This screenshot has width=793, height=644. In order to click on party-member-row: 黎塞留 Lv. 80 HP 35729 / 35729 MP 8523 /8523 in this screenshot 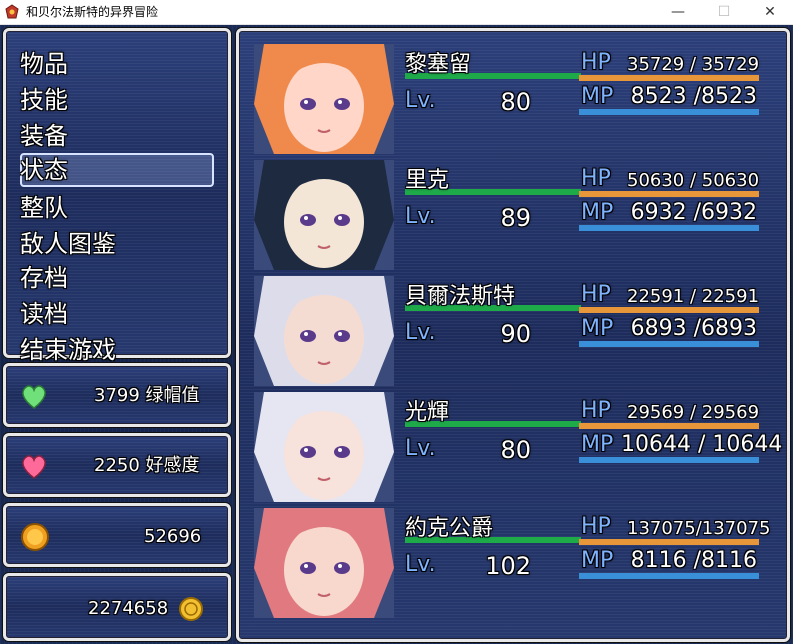, I will do `click(513, 99)`.